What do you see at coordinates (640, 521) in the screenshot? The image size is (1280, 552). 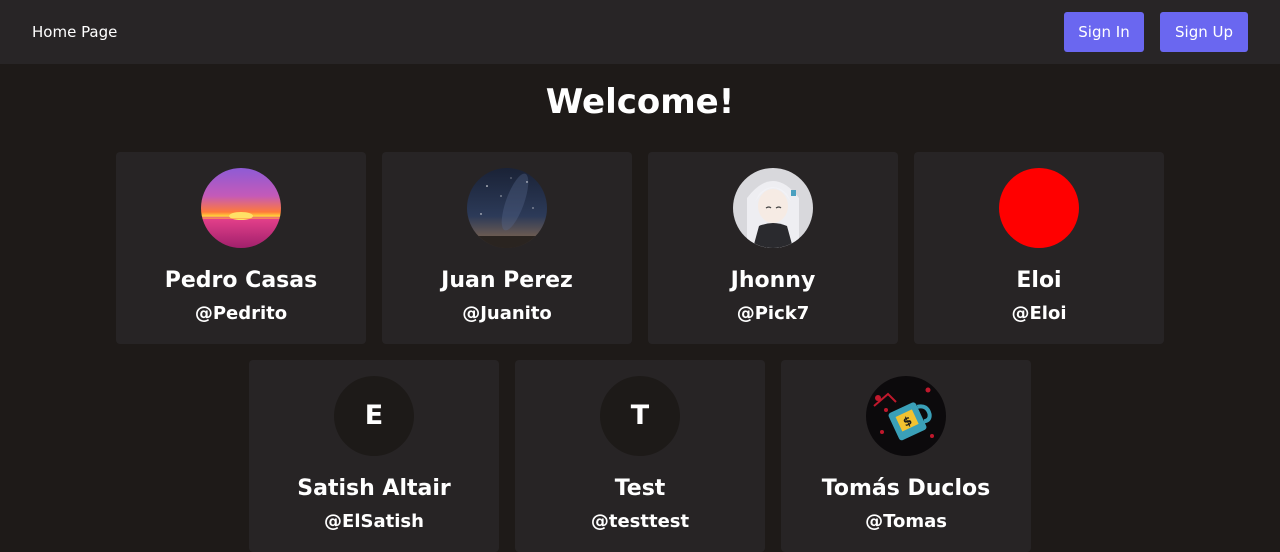 I see `user-handle: @testtest` at bounding box center [640, 521].